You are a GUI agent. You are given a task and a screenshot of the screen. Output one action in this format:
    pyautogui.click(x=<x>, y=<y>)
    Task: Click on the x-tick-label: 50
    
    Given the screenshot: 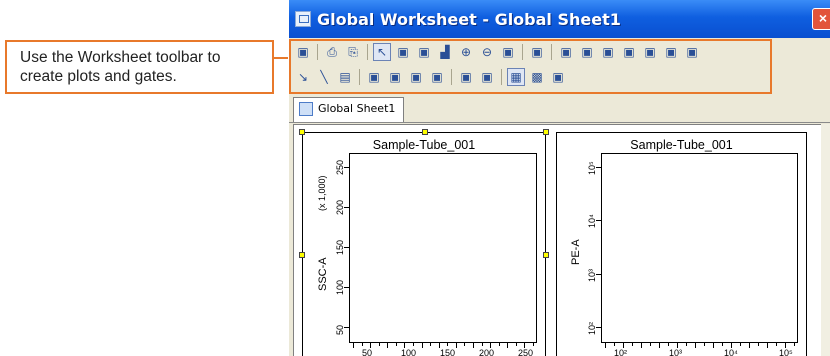 What is the action you would take?
    pyautogui.click(x=367, y=352)
    